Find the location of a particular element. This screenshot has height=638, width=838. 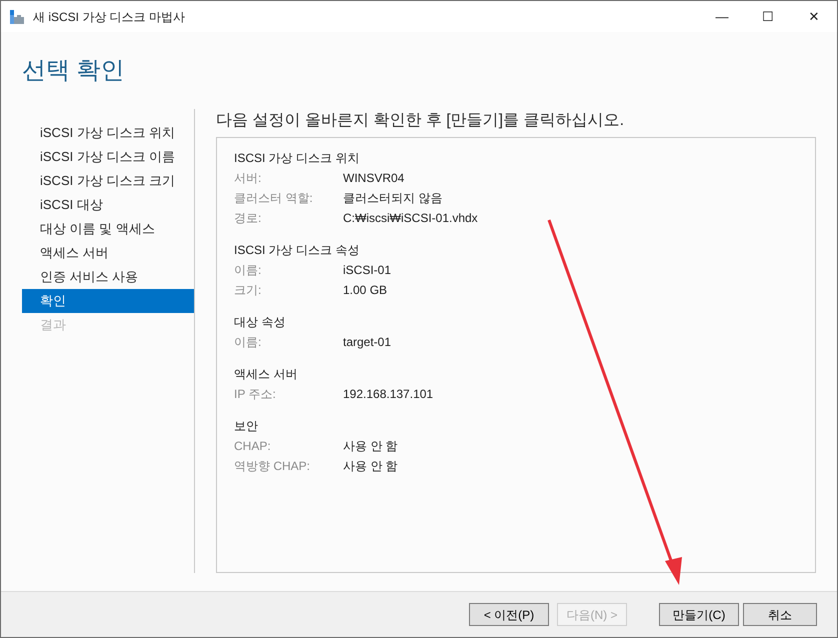

field-label: 서버: is located at coordinates (248, 178).